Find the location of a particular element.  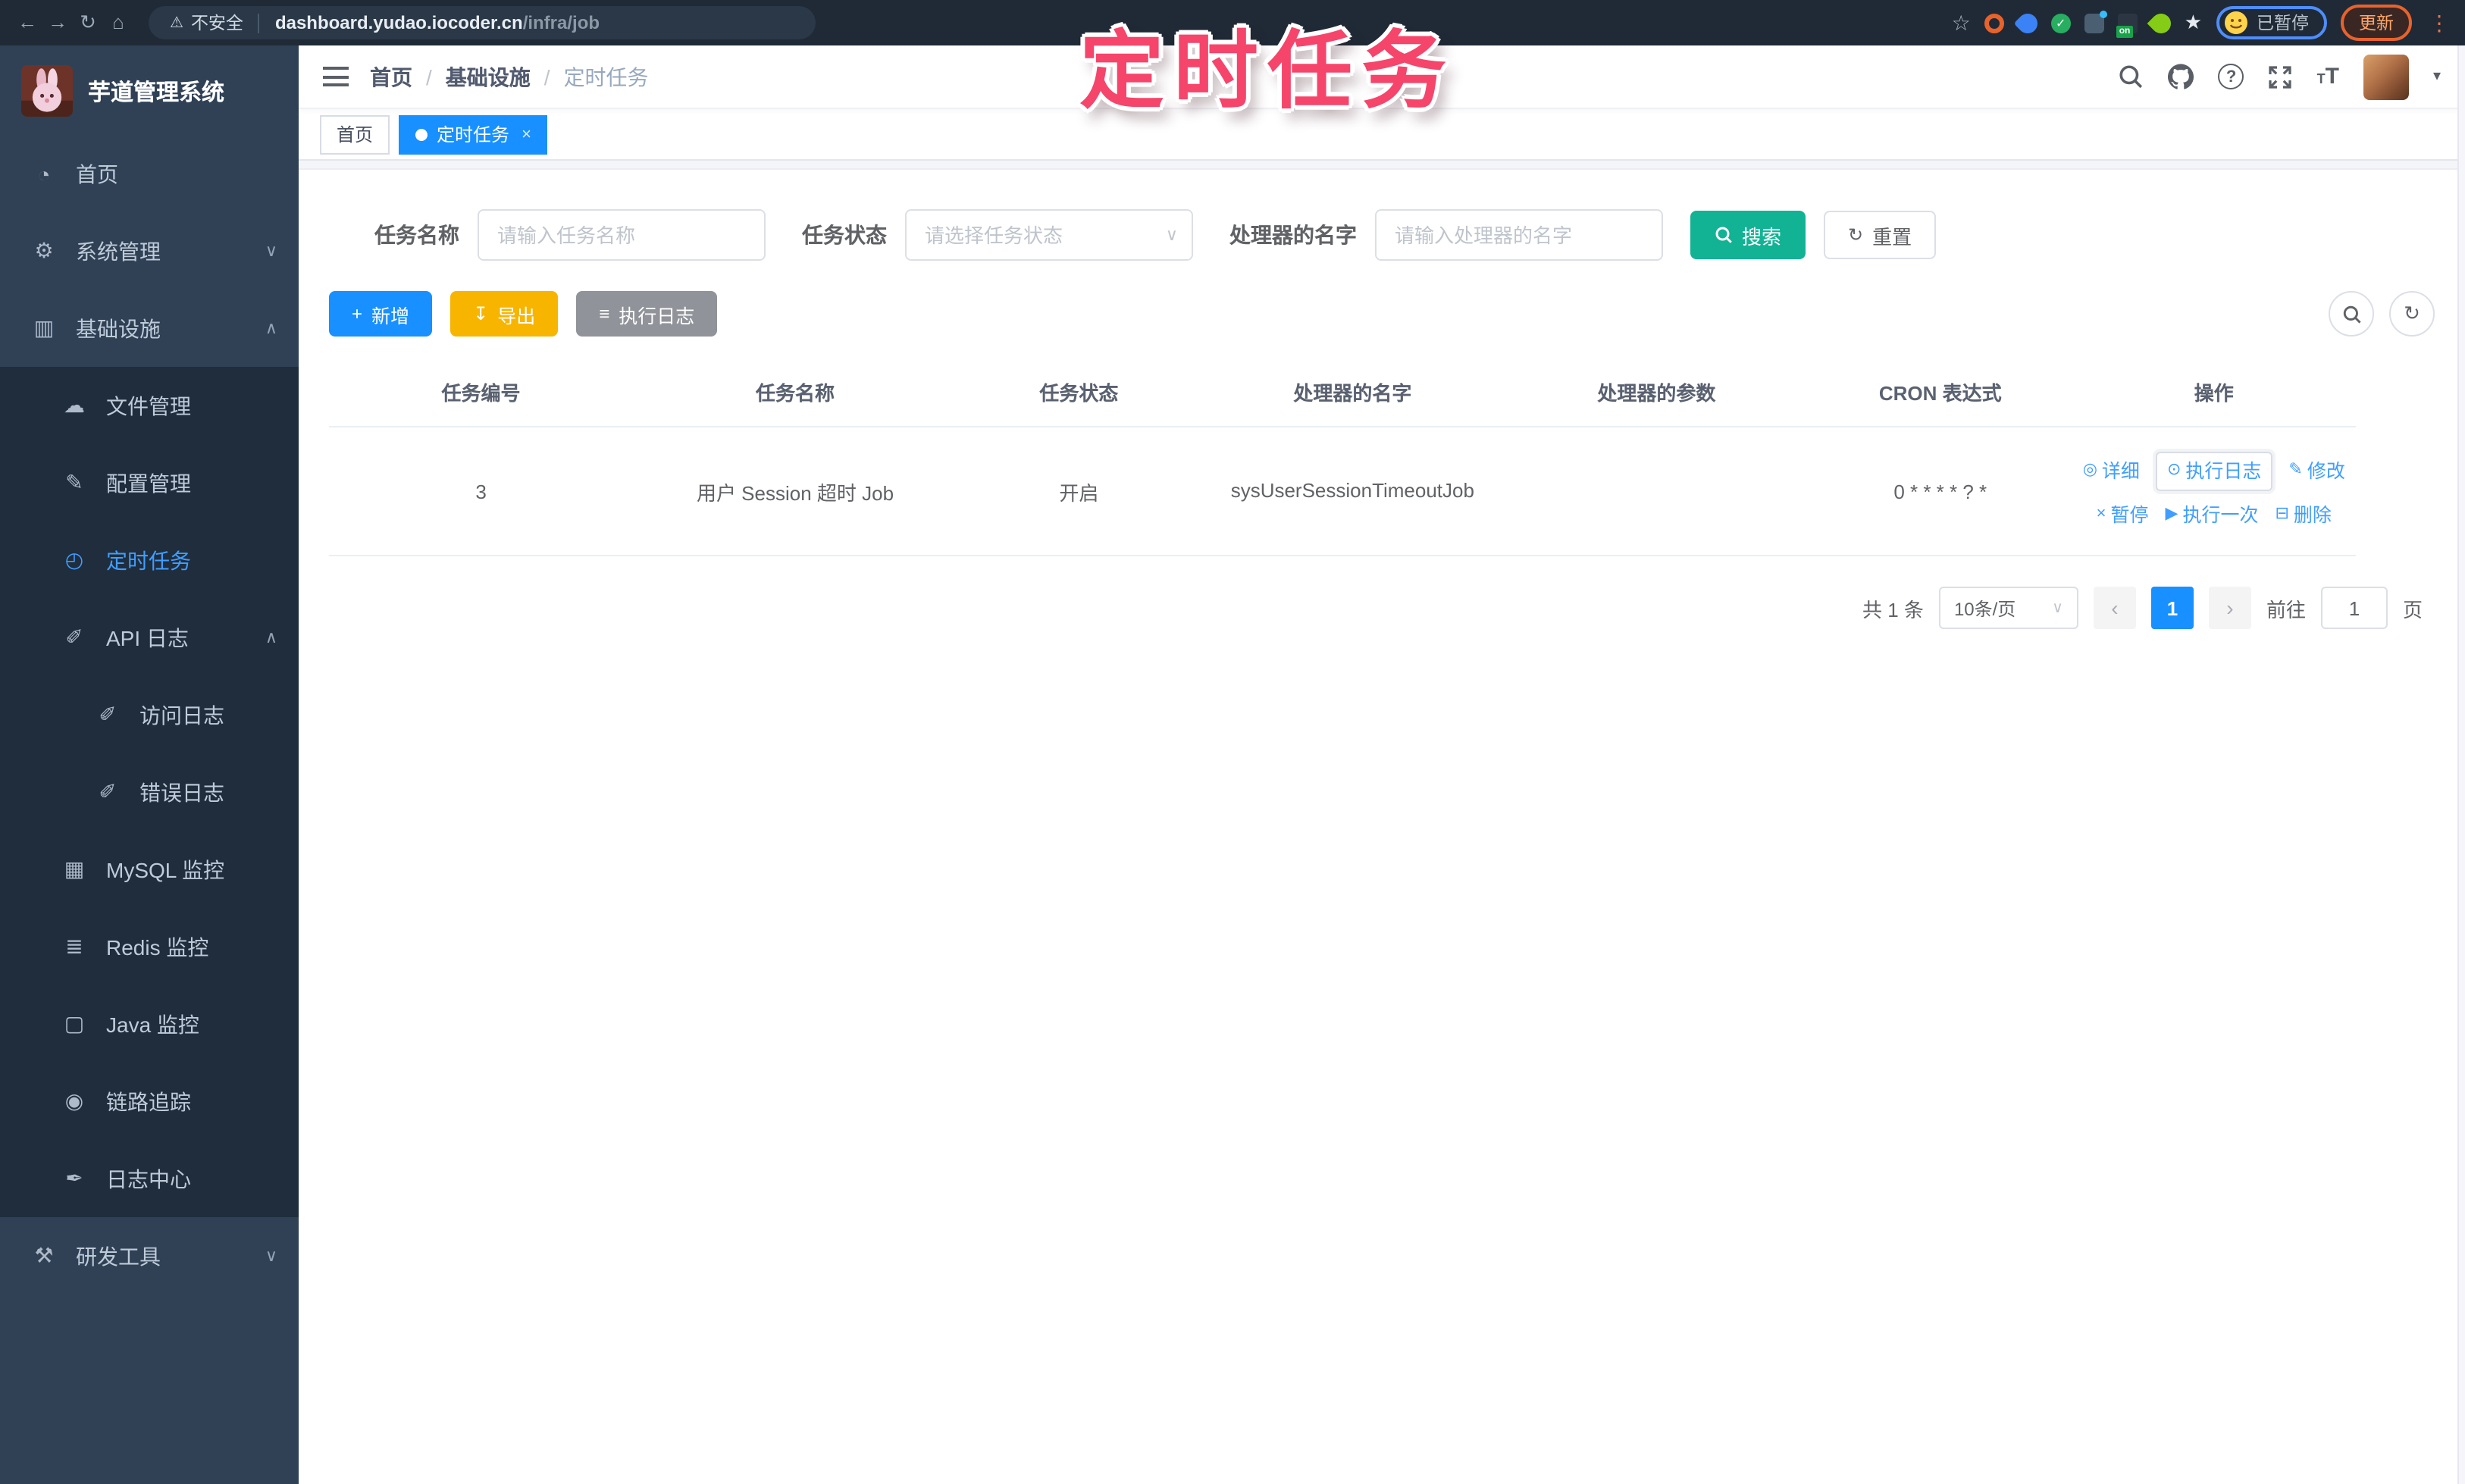

app-logo-row: 芋道管理系统 is located at coordinates (149, 90).